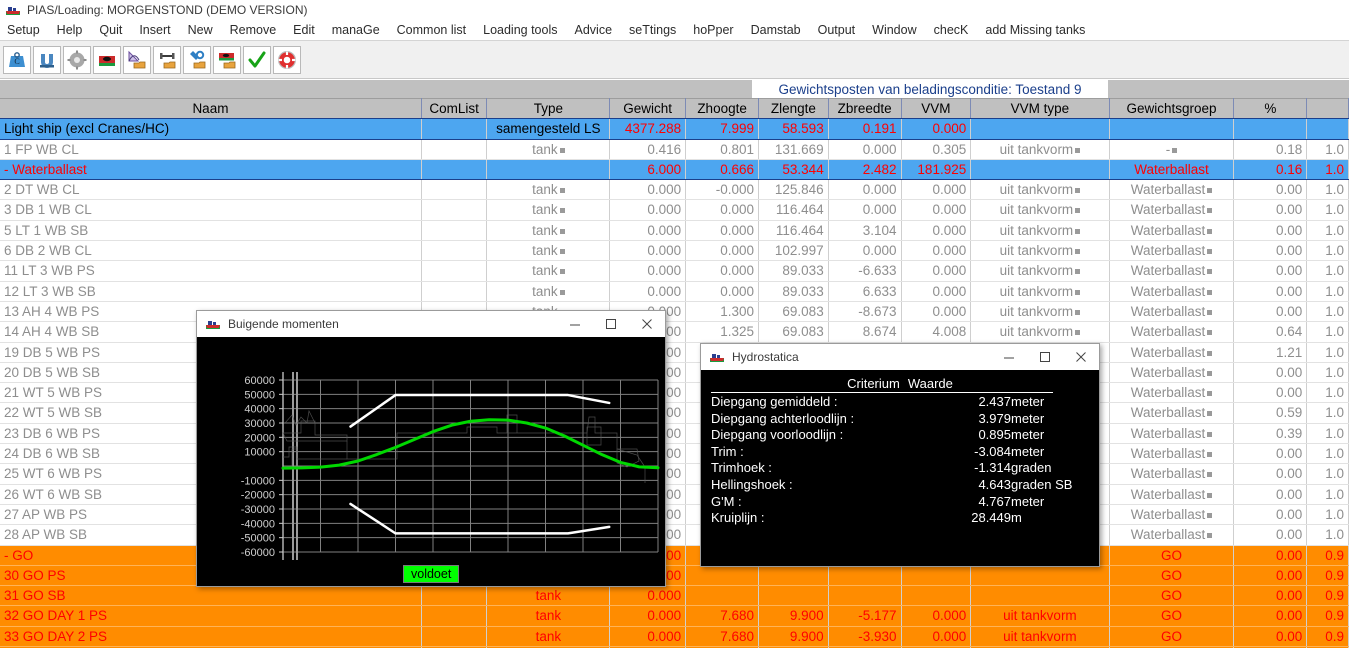  What do you see at coordinates (431, 324) in the screenshot?
I see `bending-moments-title-bar: Buigende momenten` at bounding box center [431, 324].